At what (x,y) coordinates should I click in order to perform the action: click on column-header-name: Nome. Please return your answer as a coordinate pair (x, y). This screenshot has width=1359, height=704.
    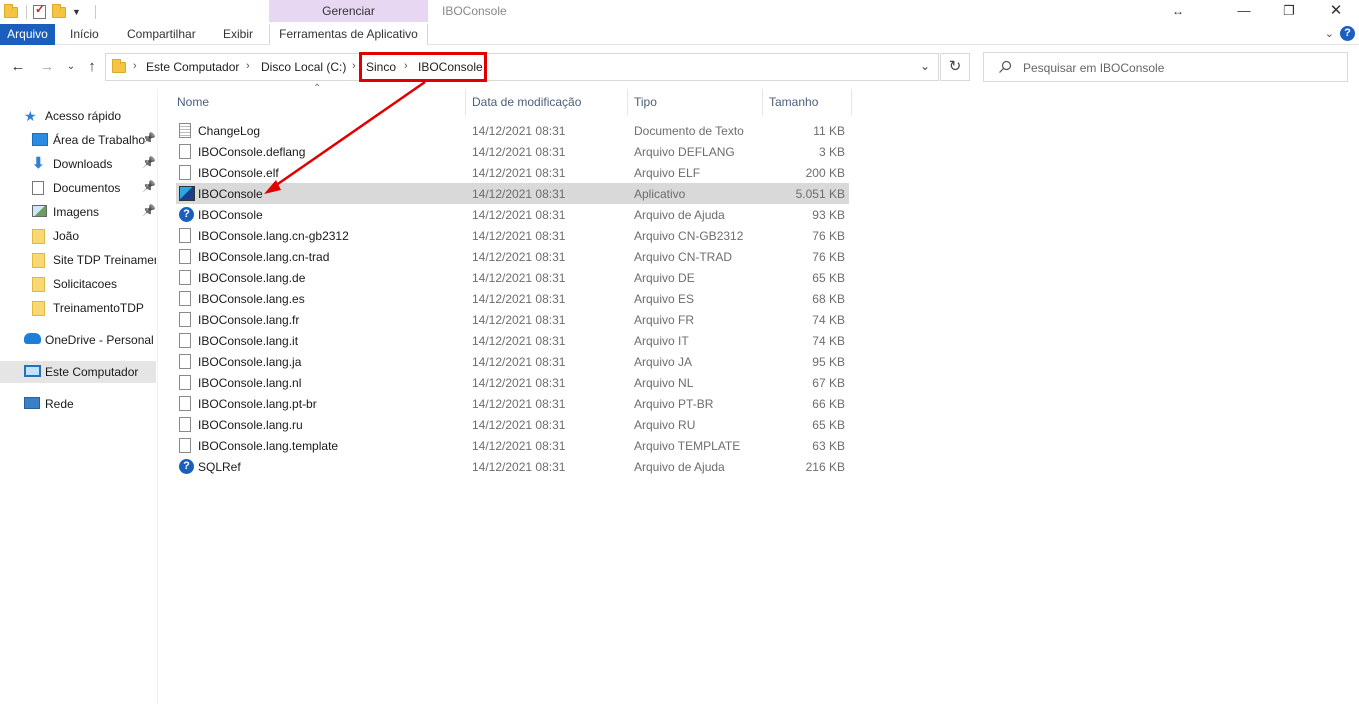
    Looking at the image, I should click on (318, 102).